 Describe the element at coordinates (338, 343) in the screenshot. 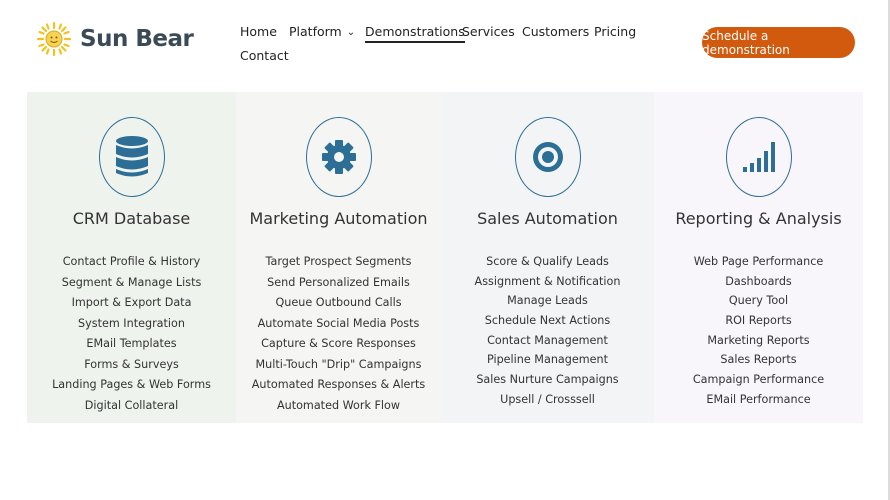

I see `feature-list-item: Capture & Score Responses` at that location.